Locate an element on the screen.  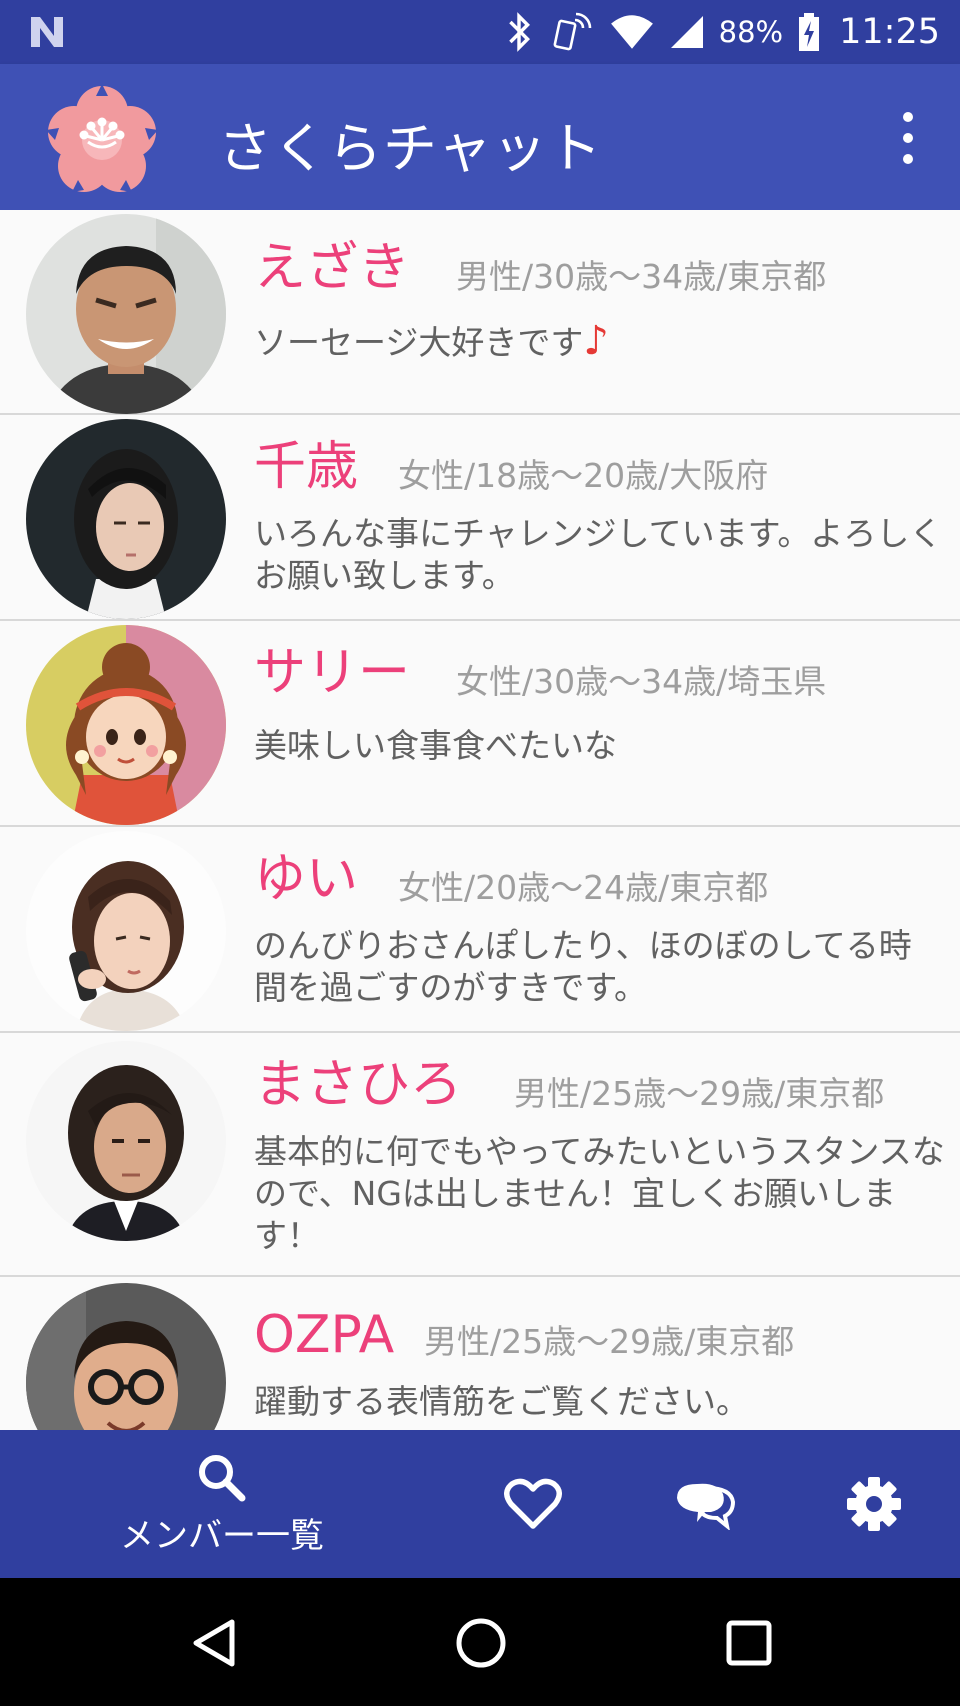
recent-apps-icon is located at coordinates (749, 1643).